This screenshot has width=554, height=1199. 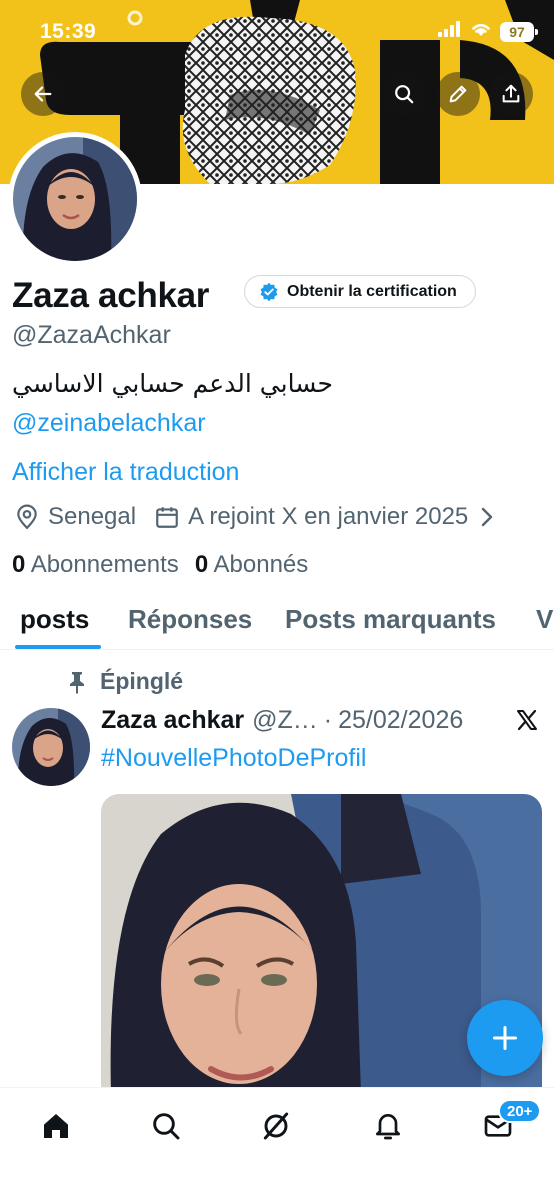 I want to click on nav-notifications, so click(x=388, y=1126).